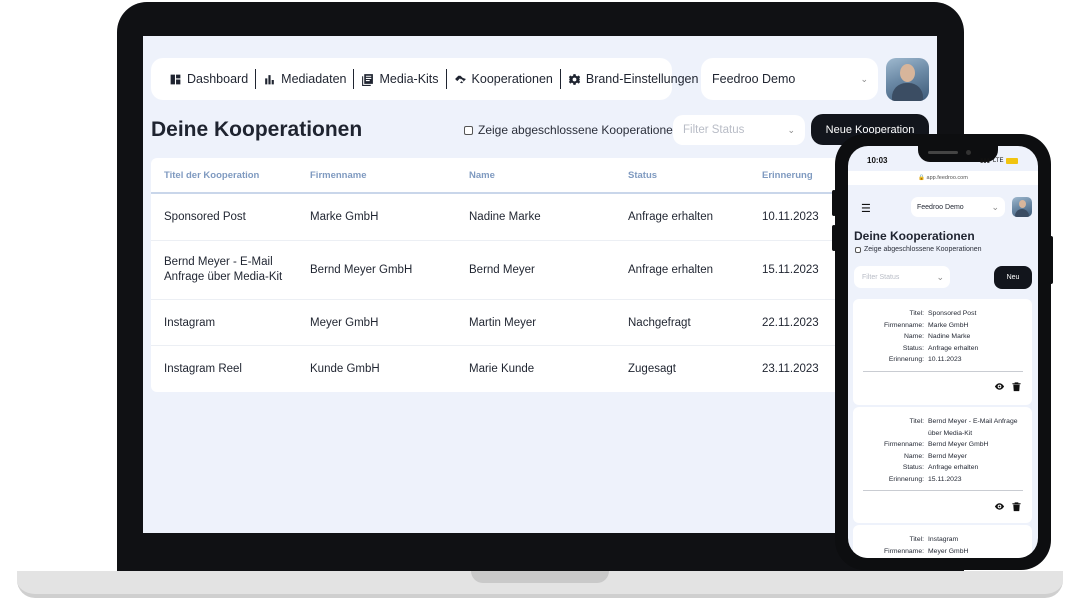 Image resolution: width=1080 pixels, height=600 pixels. Describe the element at coordinates (345, 369) in the screenshot. I see `cell-company: Kunde GmbH` at that location.